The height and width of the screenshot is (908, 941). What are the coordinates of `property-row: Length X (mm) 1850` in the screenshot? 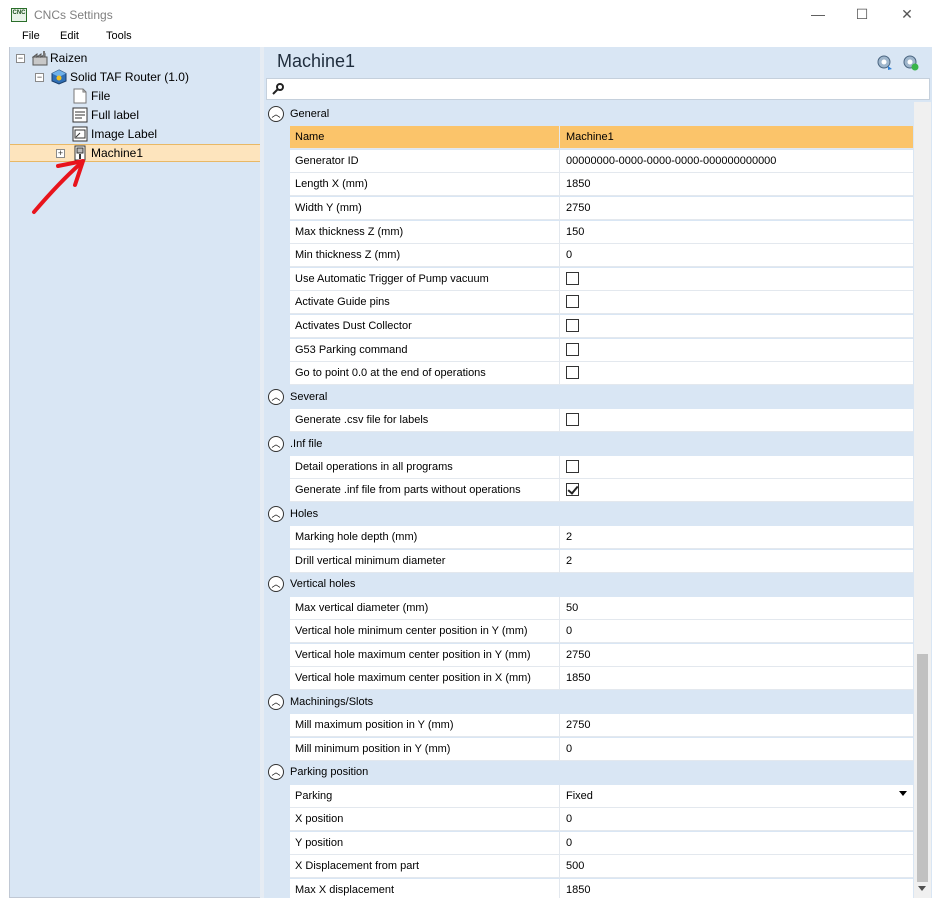 It's located at (601, 184).